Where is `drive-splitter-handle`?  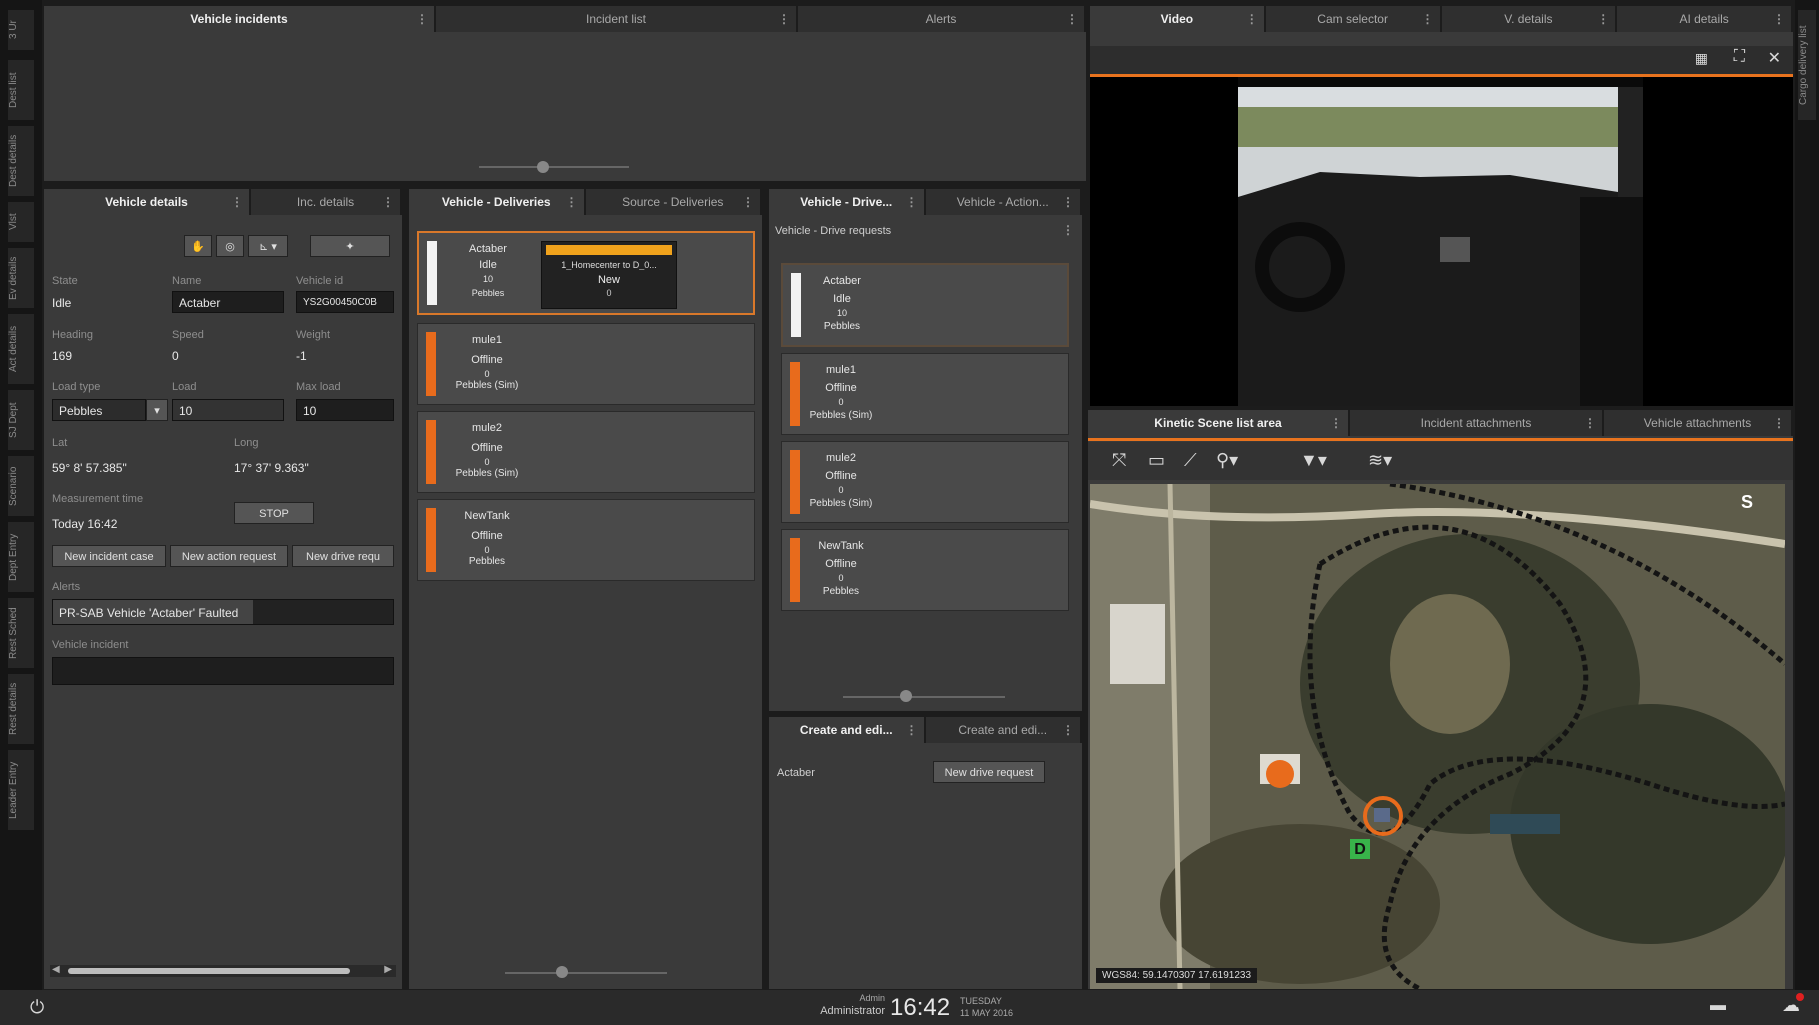
drive-splitter-handle is located at coordinates (906, 696).